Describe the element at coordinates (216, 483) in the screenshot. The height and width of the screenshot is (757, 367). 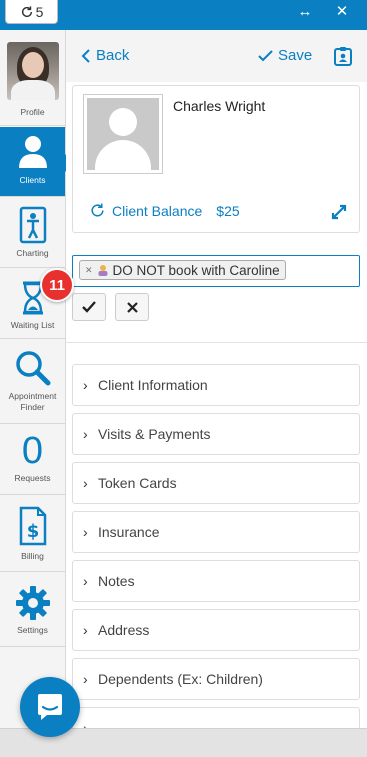
I see `section-token-cards: › Token Cards` at that location.